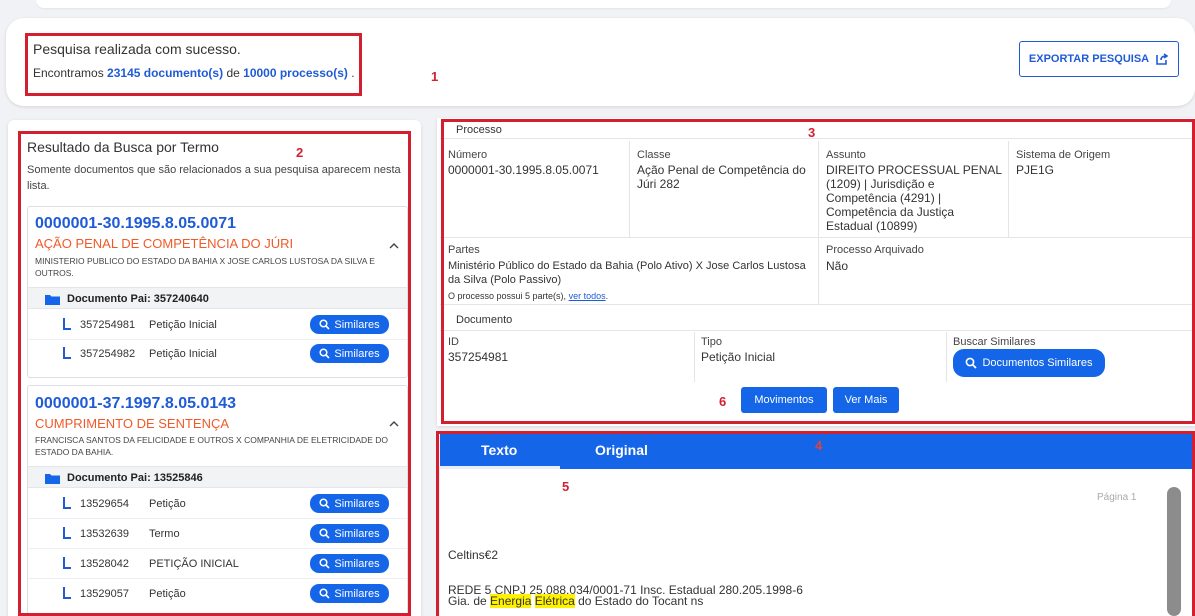  Describe the element at coordinates (193, 64) in the screenshot. I see `annotation-box` at that location.